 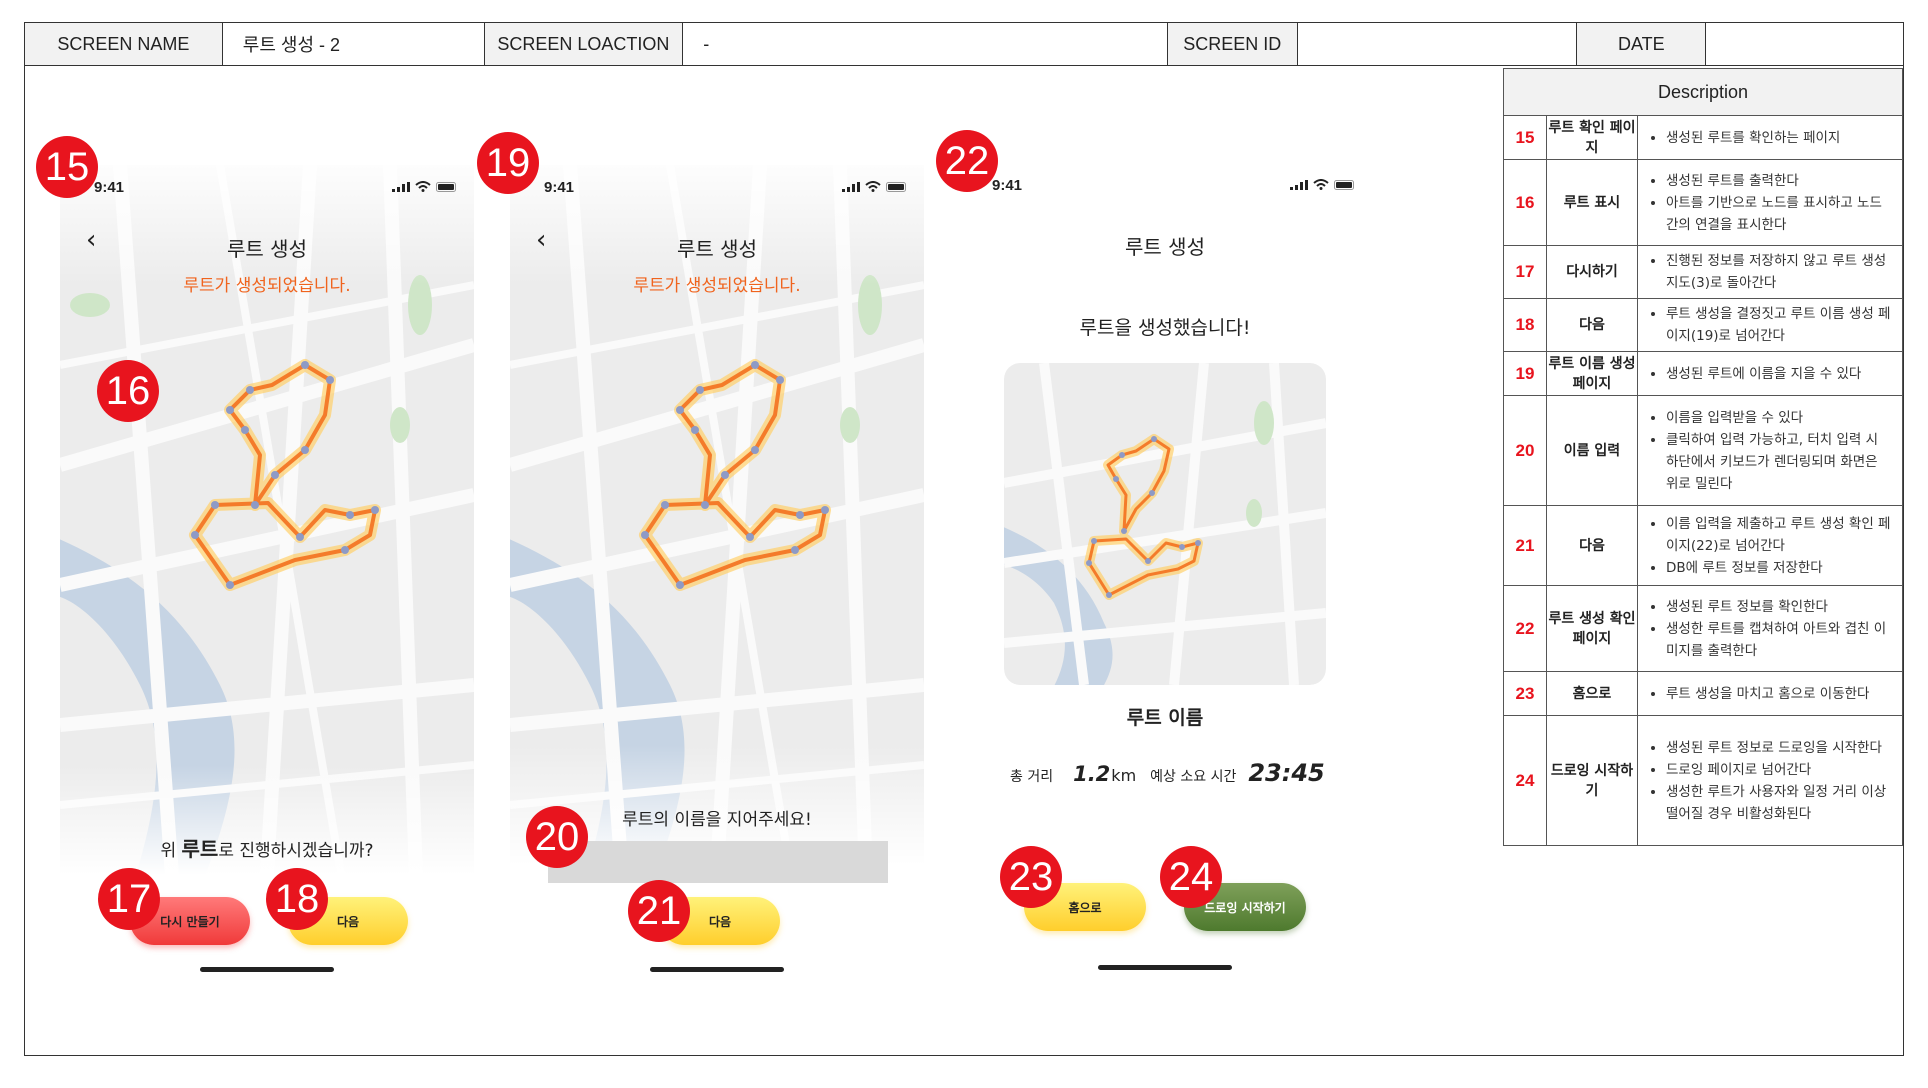 What do you see at coordinates (1770, 137) in the screenshot?
I see `description-row-text: 생성된 루트를 확인하는 페이지` at bounding box center [1770, 137].